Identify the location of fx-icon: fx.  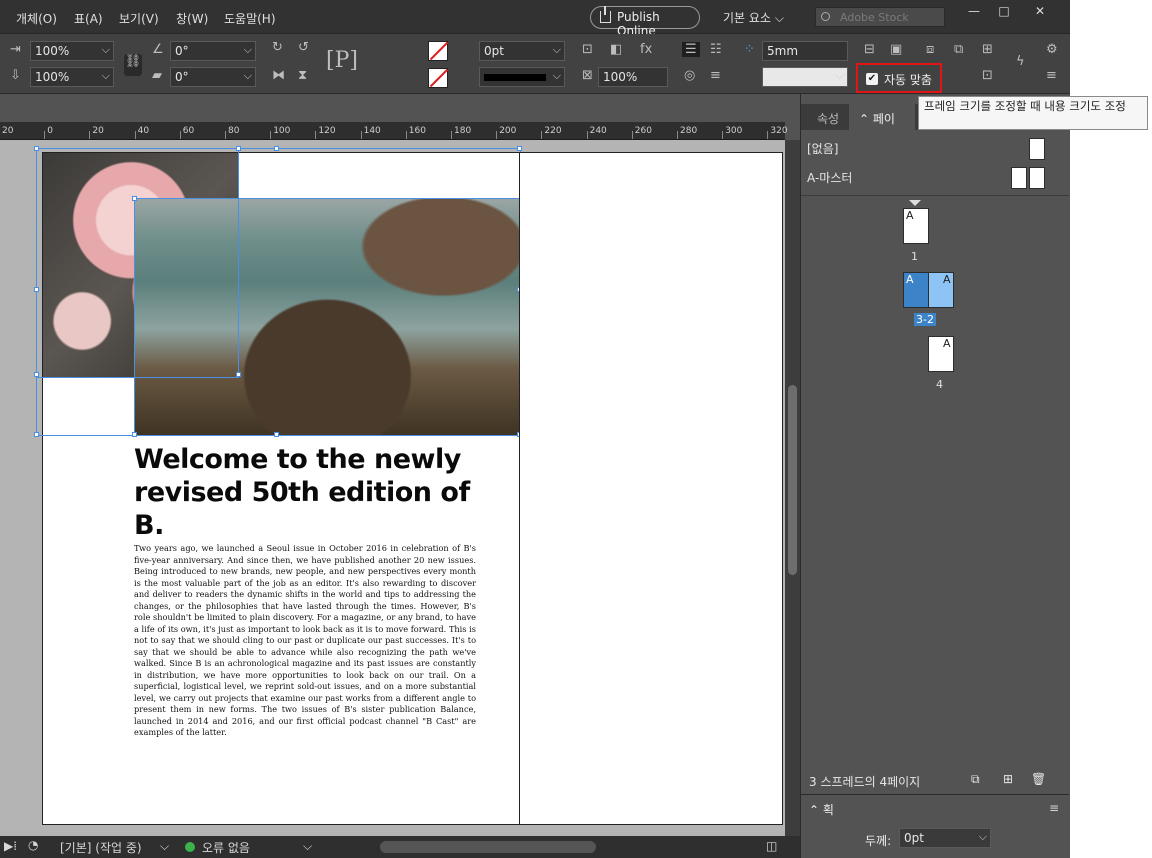
(646, 49).